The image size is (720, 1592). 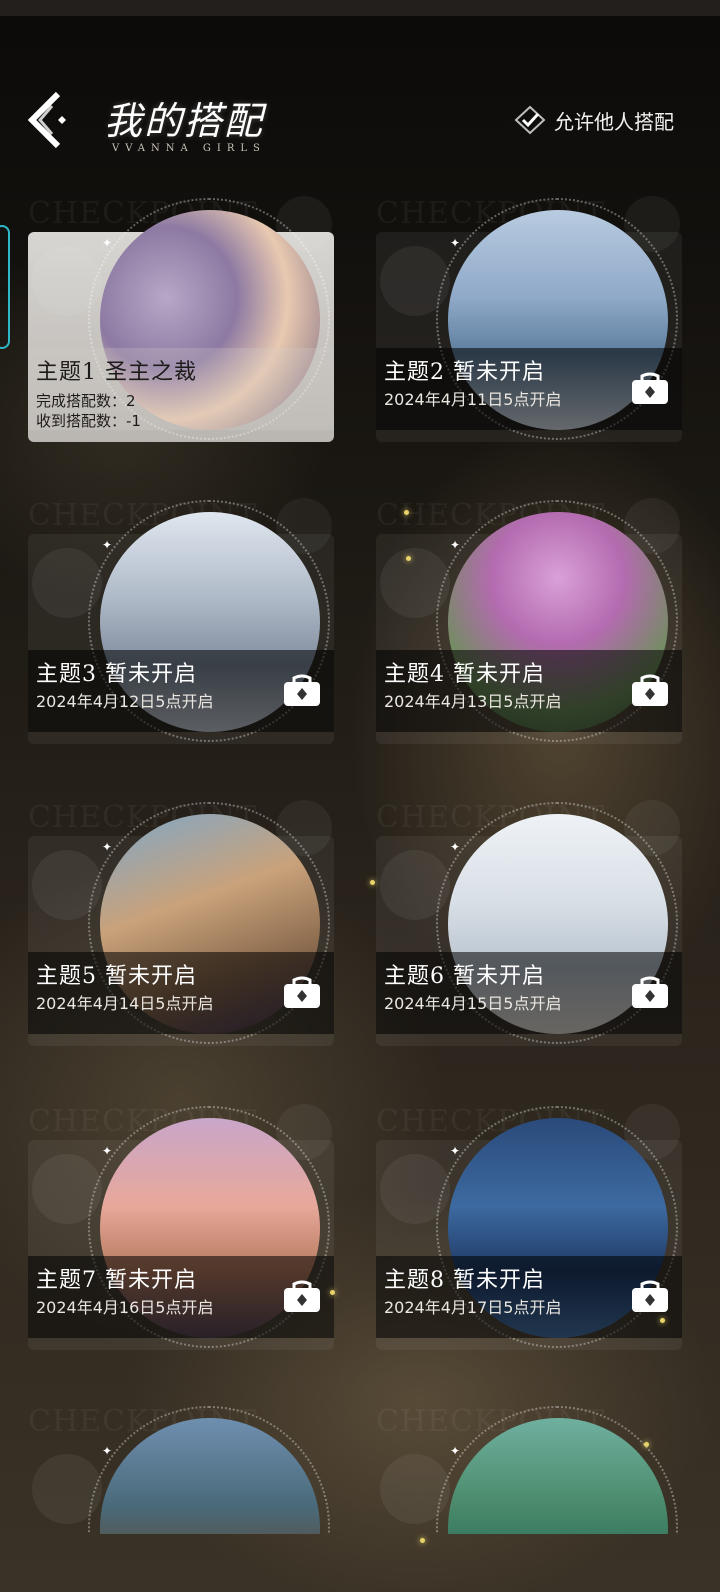 I want to click on open-date: 2024年4月17日5点开启, so click(x=473, y=1307).